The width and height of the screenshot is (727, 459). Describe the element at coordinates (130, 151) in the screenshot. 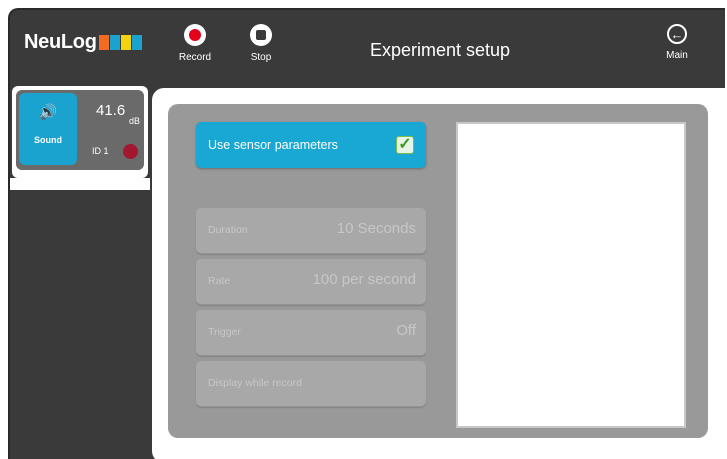

I see `sensor-status-indicator` at that location.